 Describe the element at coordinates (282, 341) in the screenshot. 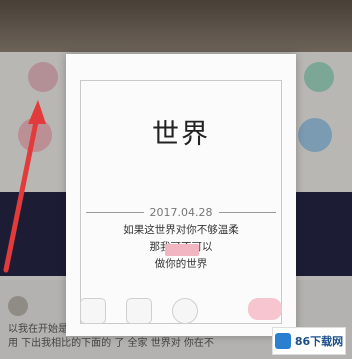

I see `site-logo-icon` at that location.